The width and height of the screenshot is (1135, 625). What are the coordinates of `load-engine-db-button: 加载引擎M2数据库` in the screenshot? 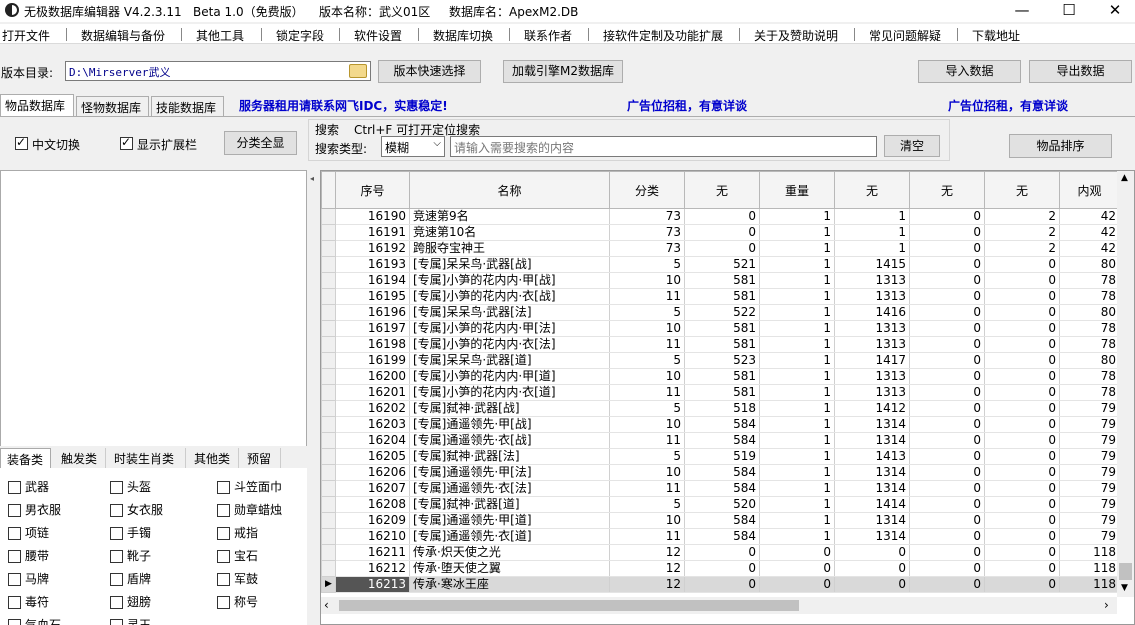 It's located at (563, 71).